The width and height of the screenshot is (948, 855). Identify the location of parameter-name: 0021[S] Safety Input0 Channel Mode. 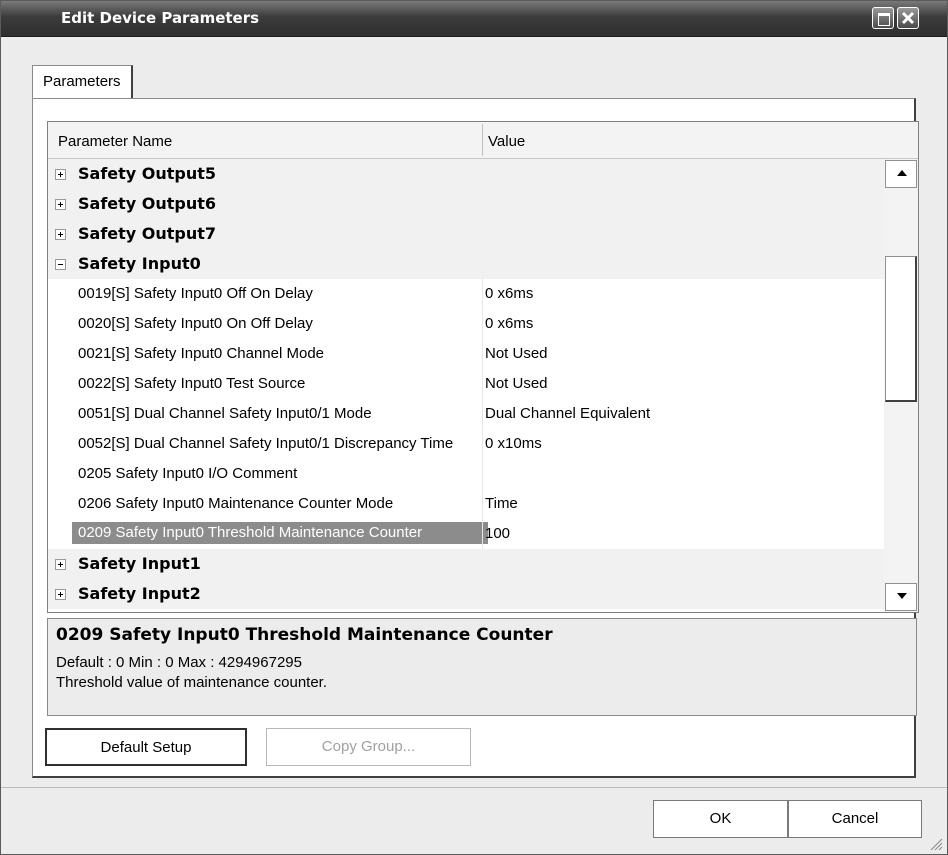
(201, 353).